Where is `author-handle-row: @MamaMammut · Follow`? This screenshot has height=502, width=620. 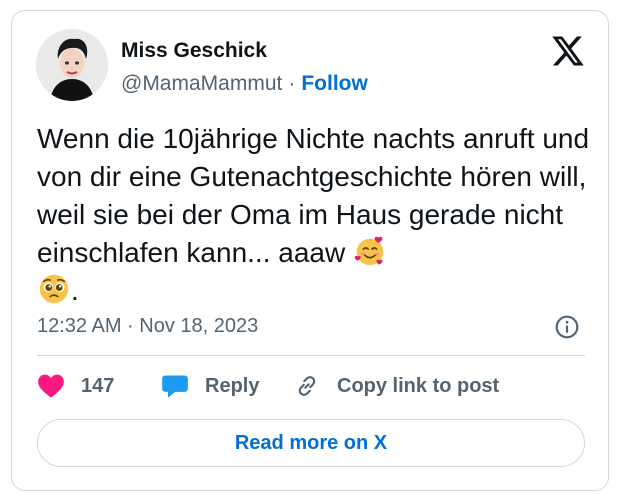
author-handle-row: @MamaMammut · Follow is located at coordinates (244, 84).